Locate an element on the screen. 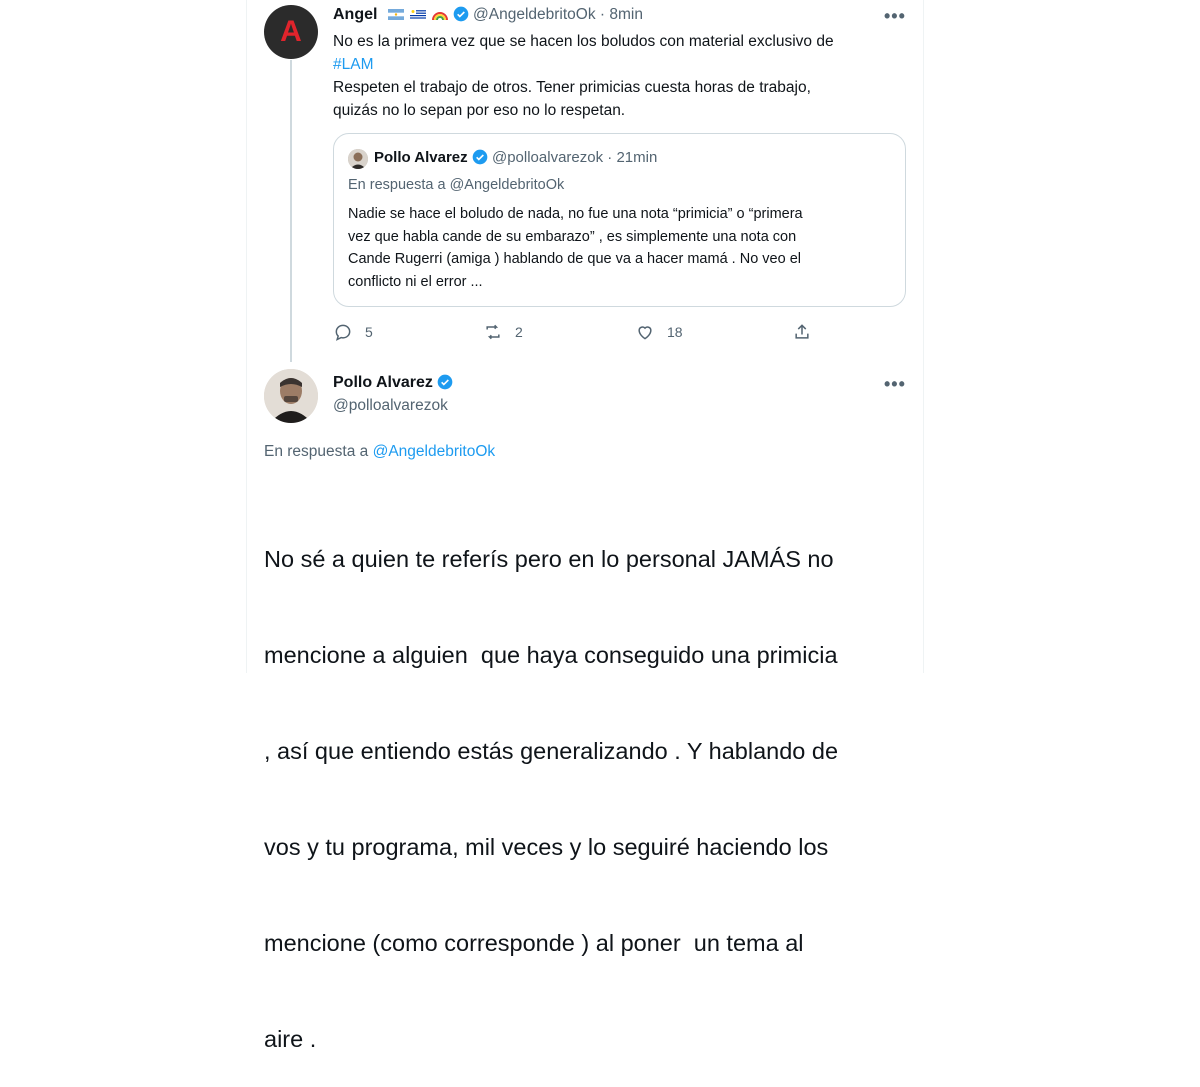 This screenshot has width=1200, height=1087. quoted-timestamp: 21min is located at coordinates (636, 157).